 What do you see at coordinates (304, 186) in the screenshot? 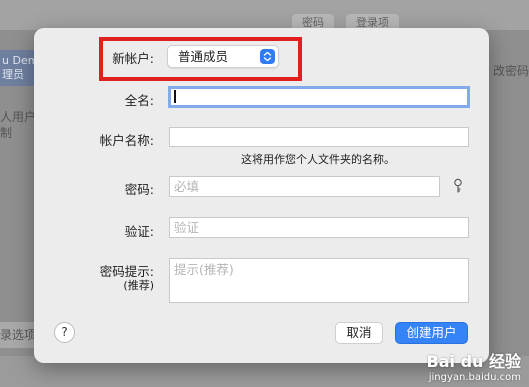
I see `password-field: 必填` at bounding box center [304, 186].